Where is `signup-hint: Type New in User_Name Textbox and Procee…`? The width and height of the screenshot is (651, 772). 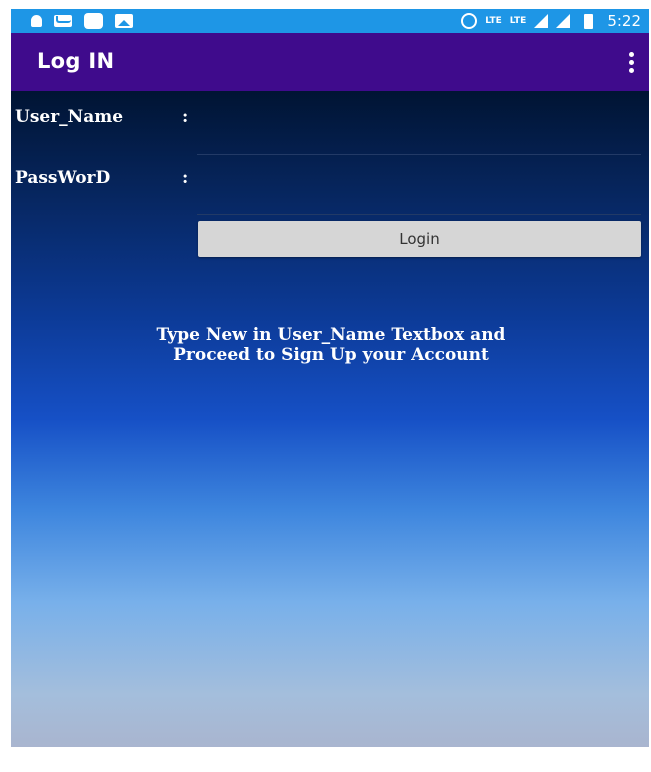
signup-hint: Type New in User_Name Textbox and Procee… is located at coordinates (331, 345).